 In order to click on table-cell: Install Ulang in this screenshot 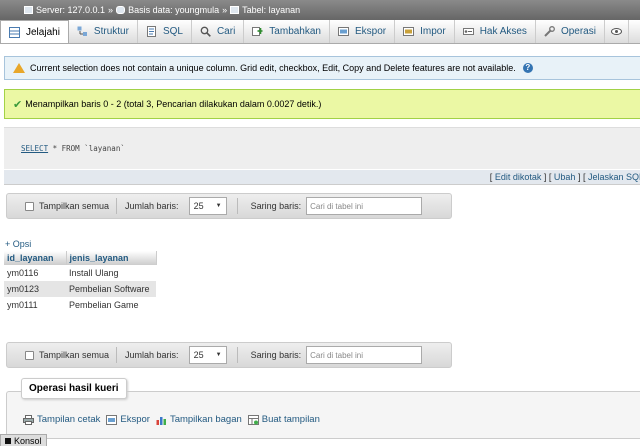, I will do `click(111, 273)`.